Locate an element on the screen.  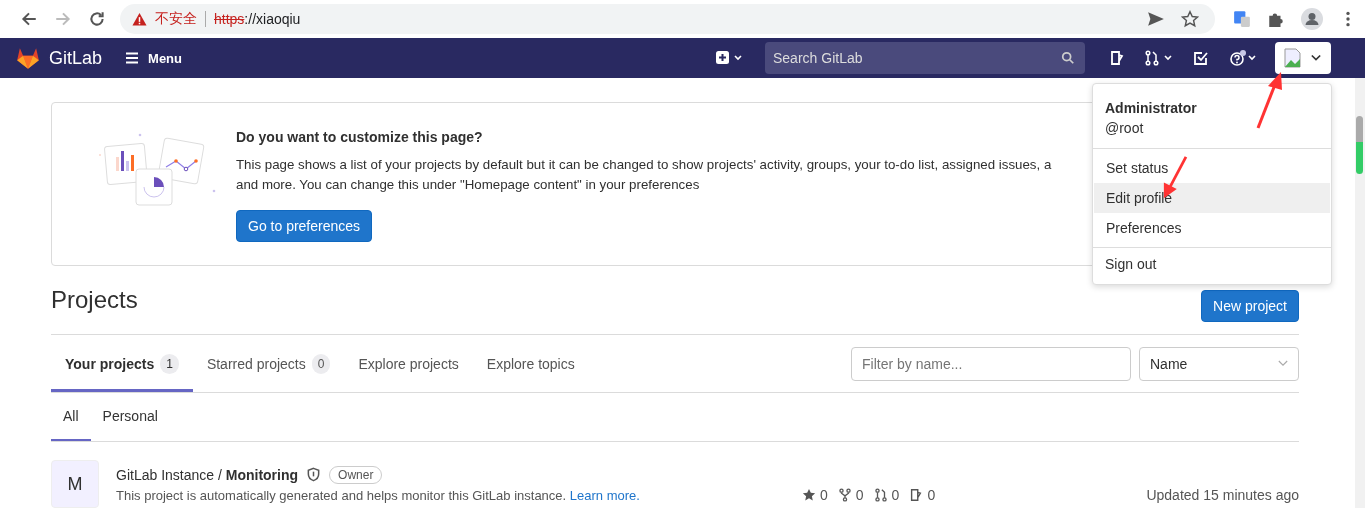
broken-image-icon is located at coordinates (1293, 58).